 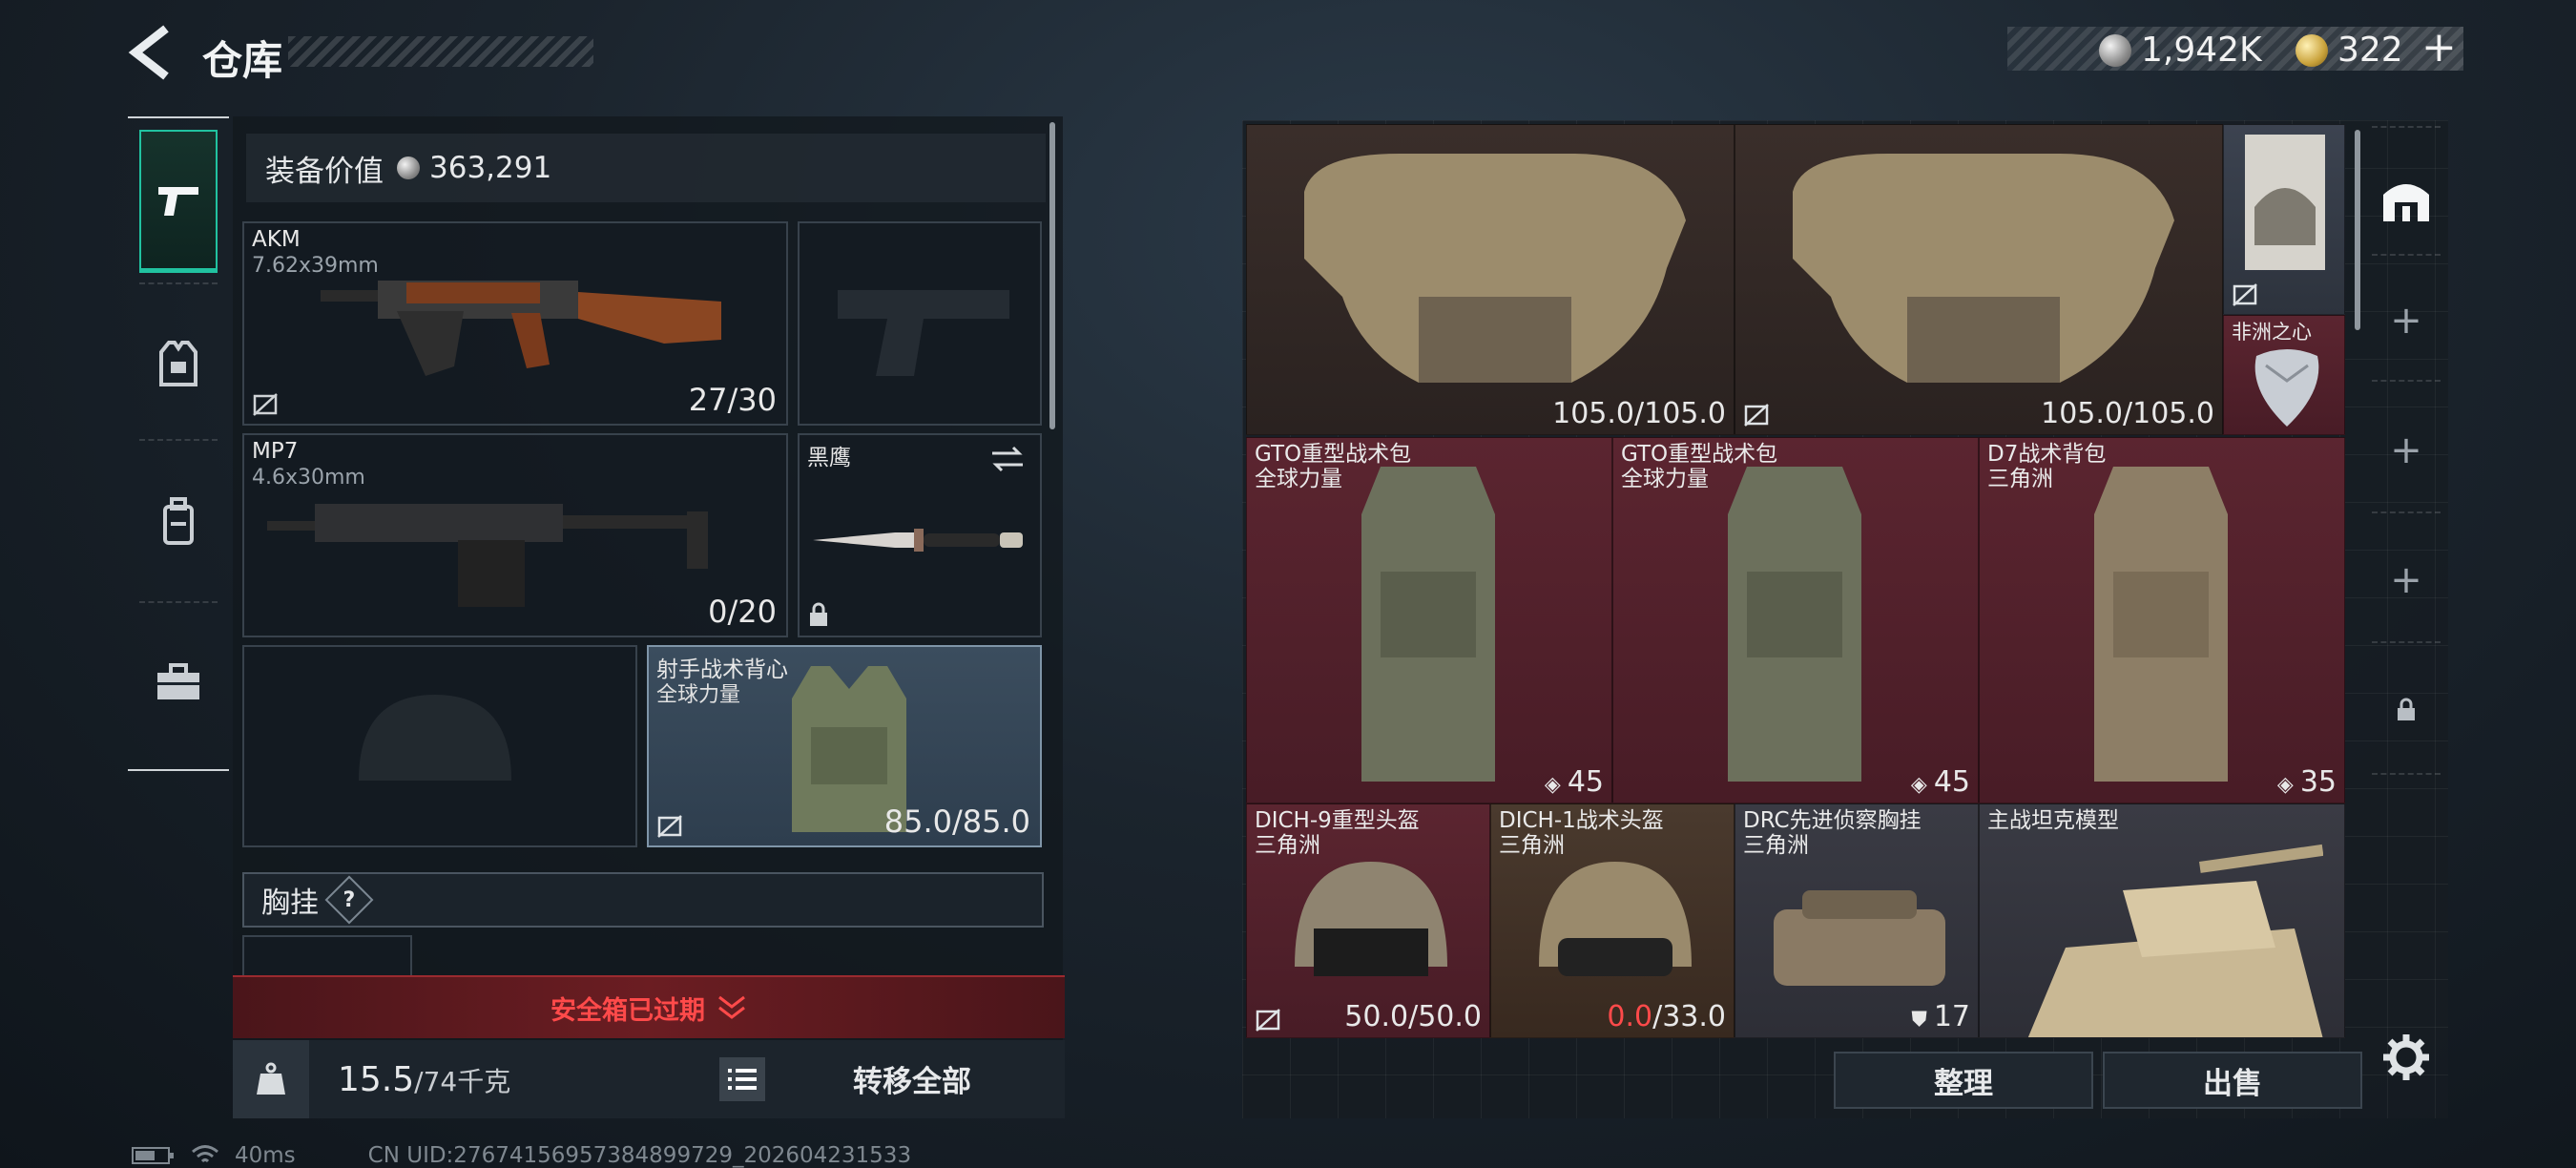 I want to click on wifi-icon, so click(x=205, y=1154).